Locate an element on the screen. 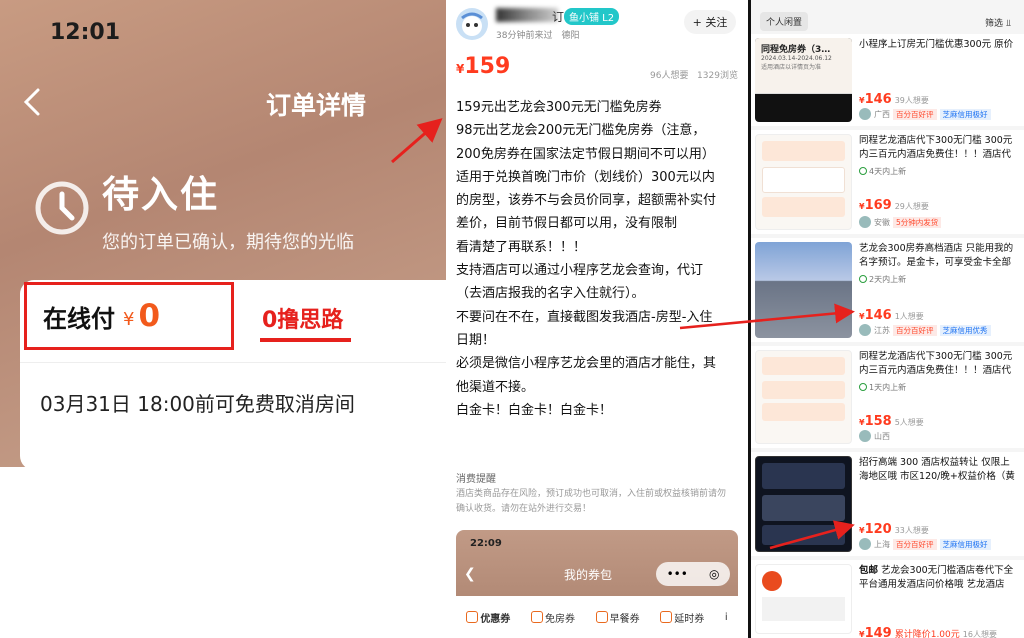 The width and height of the screenshot is (1024, 638). filter-icon: ⫫ is located at coordinates (1008, 24).